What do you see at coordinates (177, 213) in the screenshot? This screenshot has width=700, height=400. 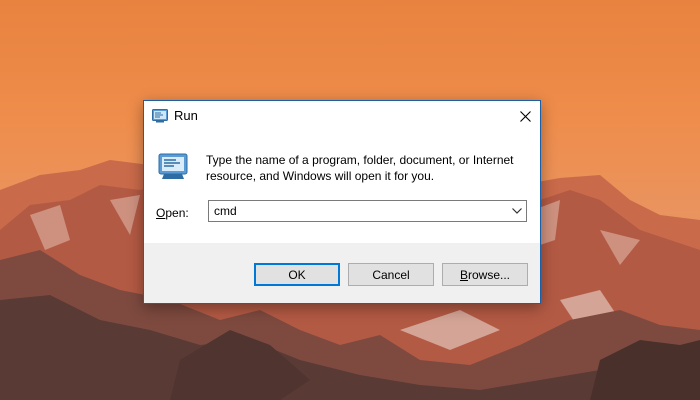 I see `open-label-text: pen:` at bounding box center [177, 213].